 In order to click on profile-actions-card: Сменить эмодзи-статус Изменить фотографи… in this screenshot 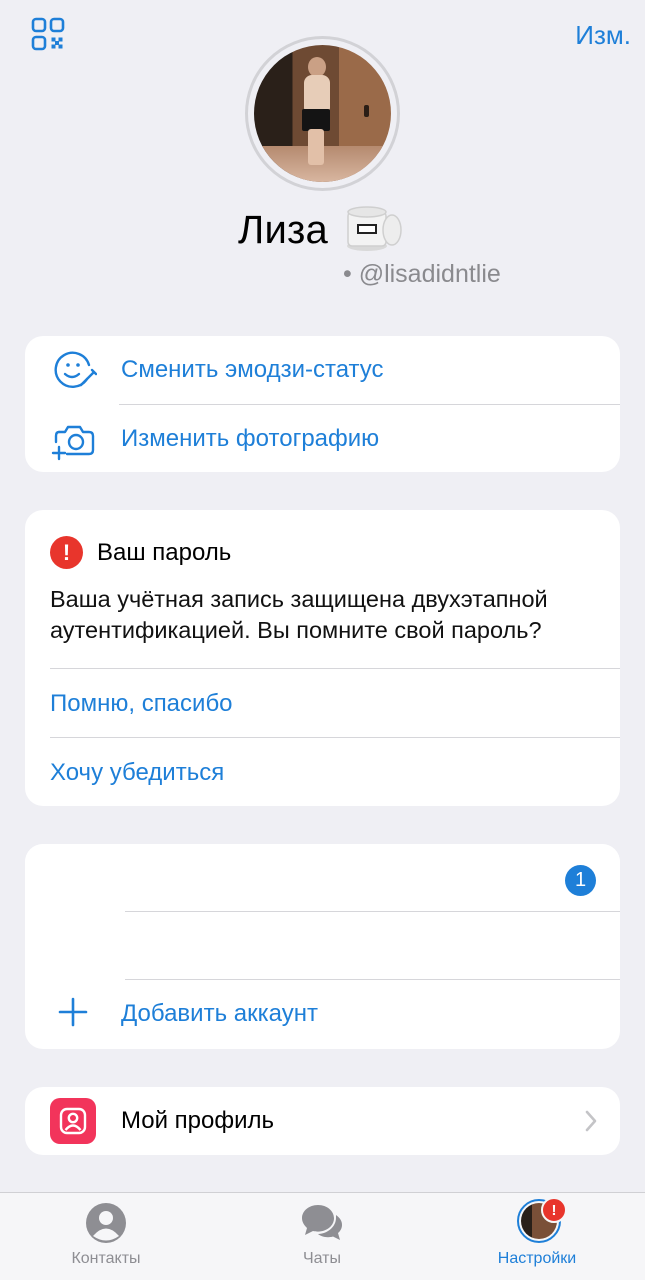, I will do `click(322, 404)`.